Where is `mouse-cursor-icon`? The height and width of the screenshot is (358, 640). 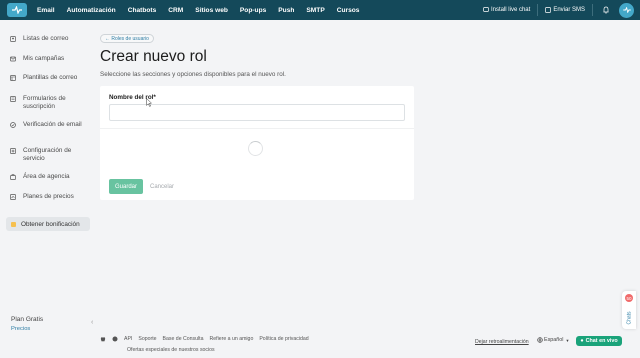 mouse-cursor-icon is located at coordinates (149, 102).